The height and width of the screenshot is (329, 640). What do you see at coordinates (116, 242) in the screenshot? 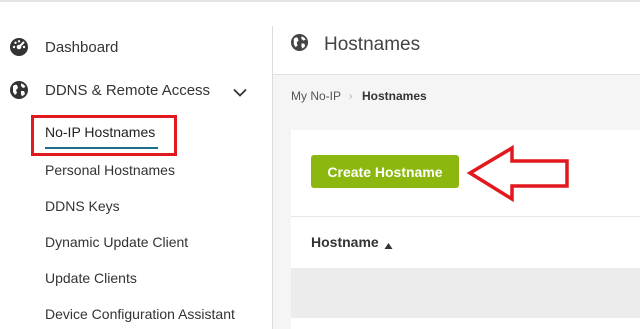
I see `sidebar-item-dynamic-update-client: Dynamic Update Client` at bounding box center [116, 242].